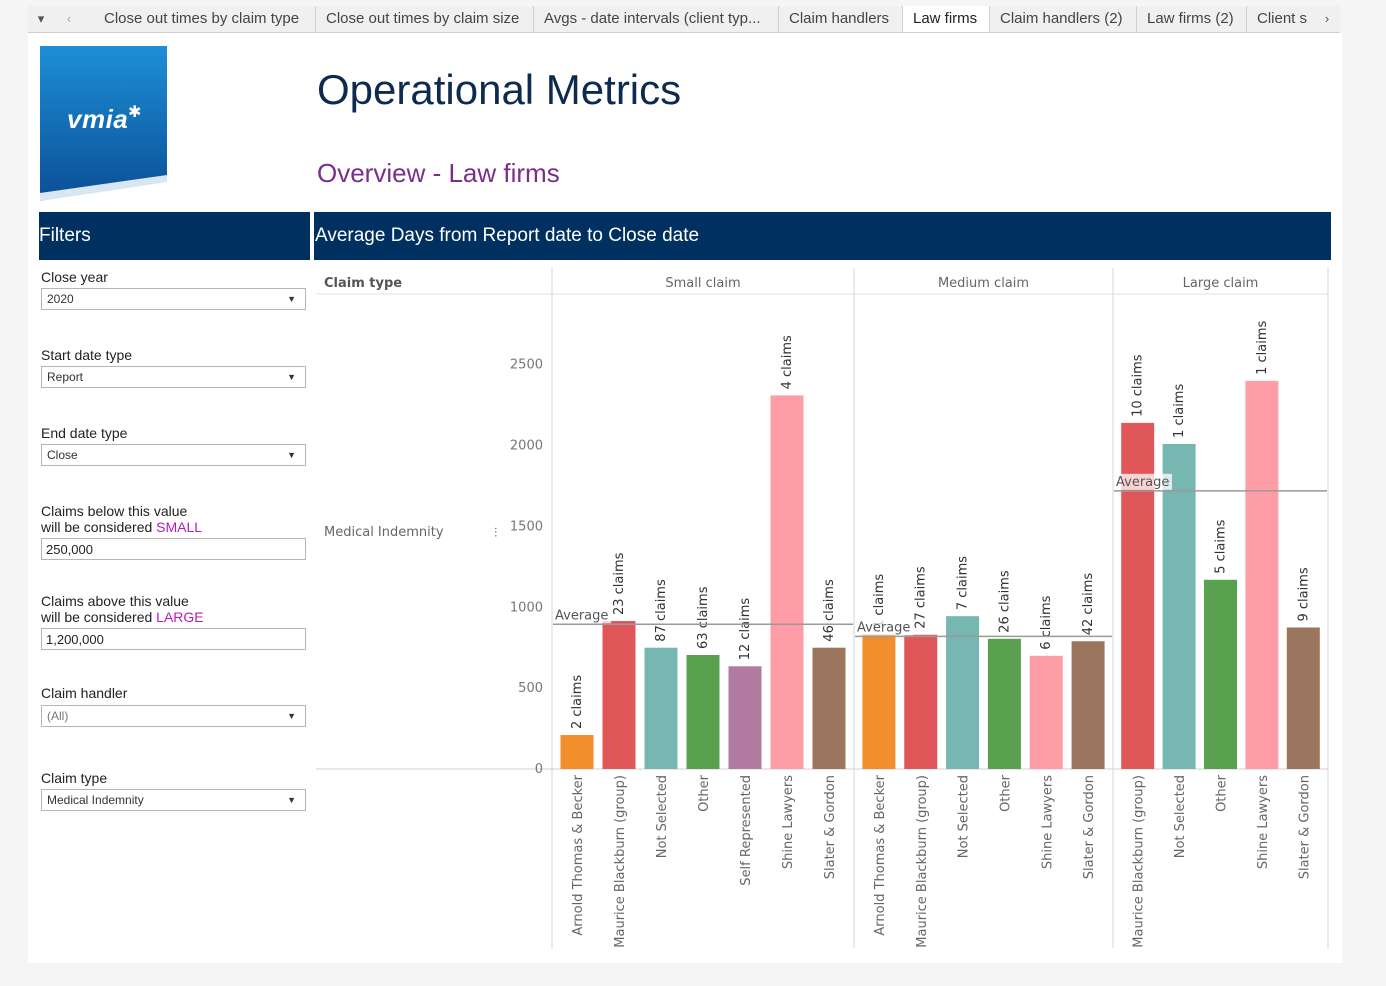  I want to click on bar-label: 87 claims, so click(661, 610).